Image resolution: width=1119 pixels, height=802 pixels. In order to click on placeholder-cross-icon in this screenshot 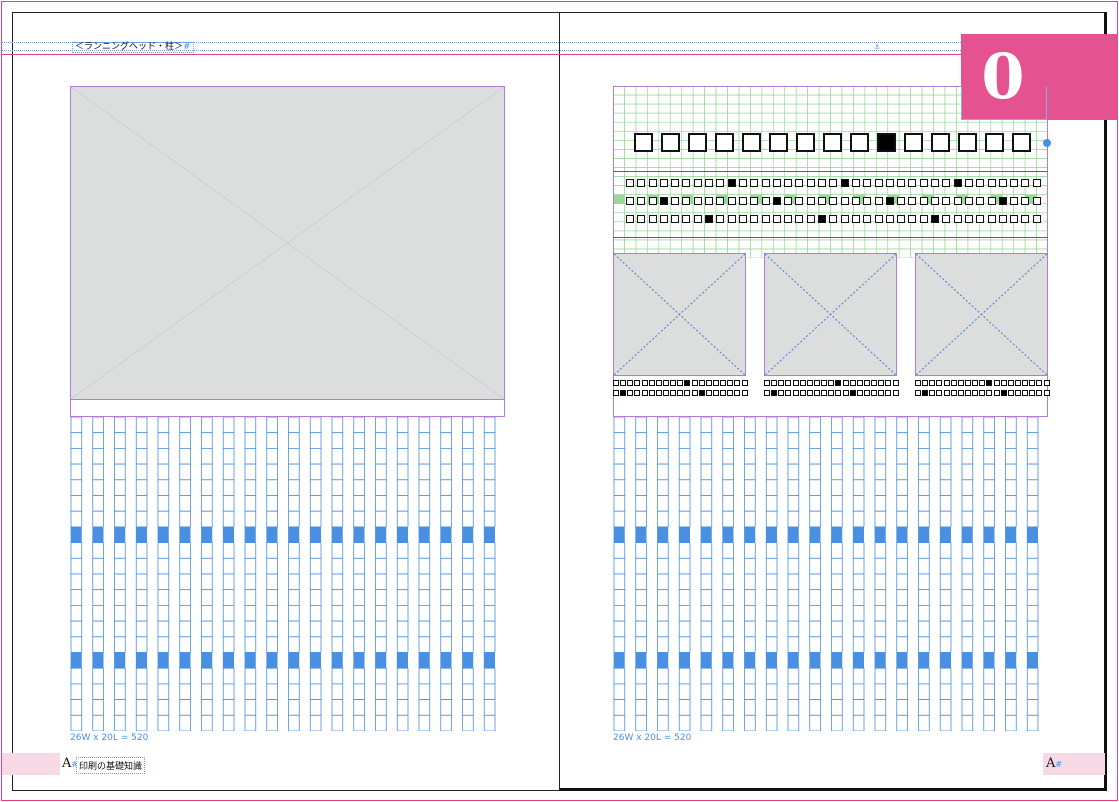, I will do `click(679, 314)`.